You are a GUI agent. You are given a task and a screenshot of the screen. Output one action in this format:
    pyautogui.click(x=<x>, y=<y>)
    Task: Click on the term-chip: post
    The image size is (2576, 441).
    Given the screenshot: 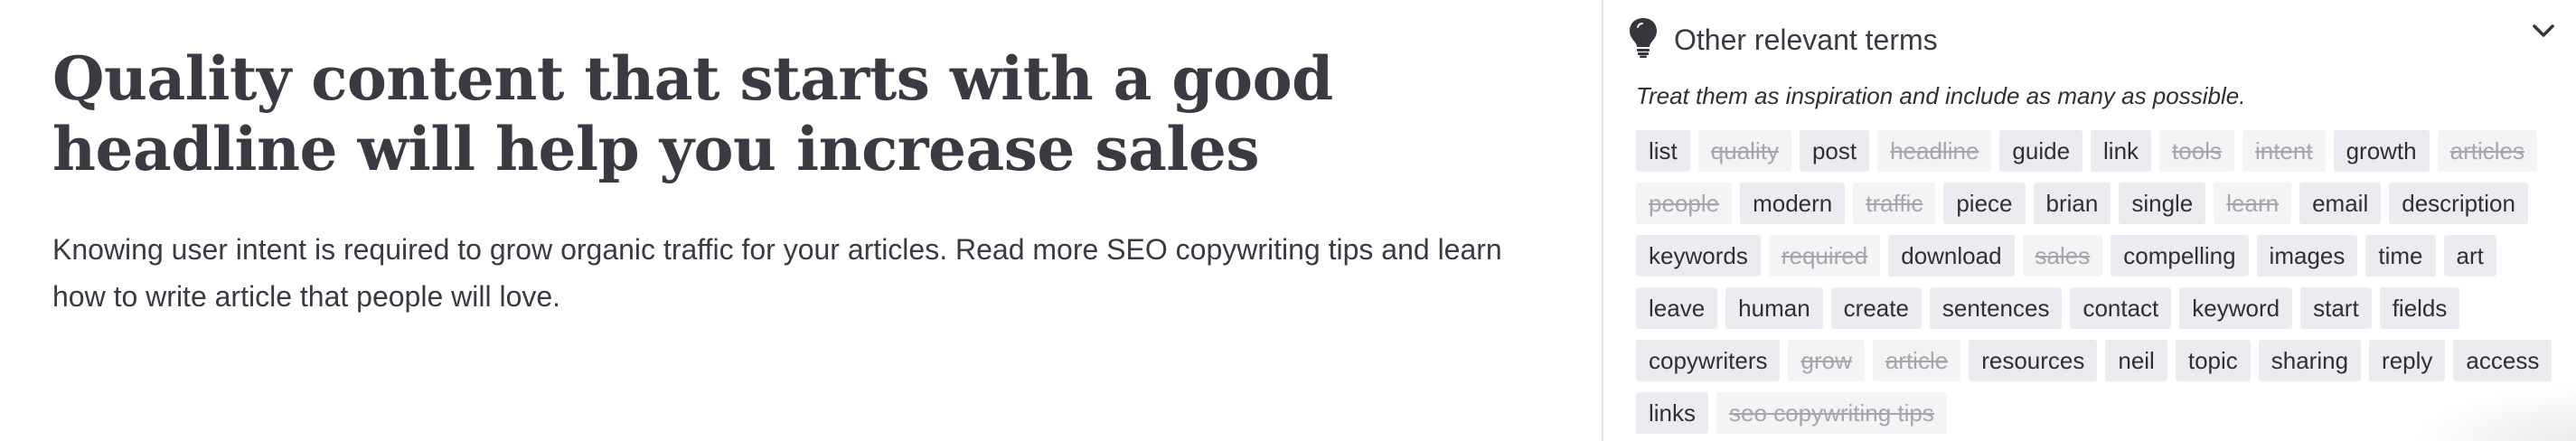 What is the action you would take?
    pyautogui.click(x=1835, y=151)
    